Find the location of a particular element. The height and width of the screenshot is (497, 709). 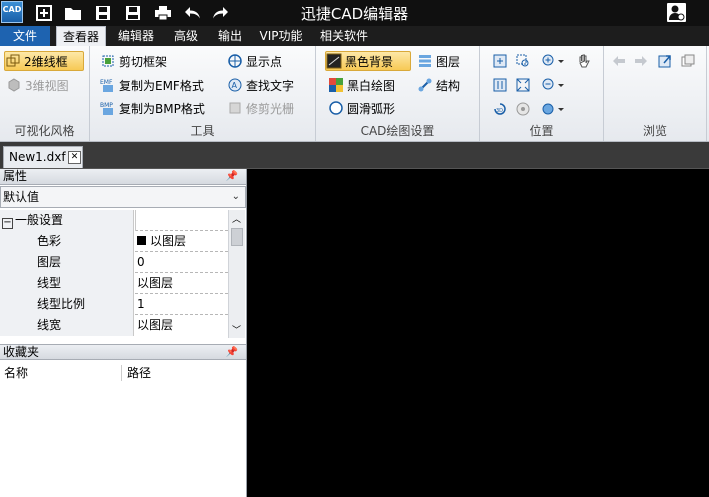

chevron-down-icon: ⌄ is located at coordinates (235, 196).